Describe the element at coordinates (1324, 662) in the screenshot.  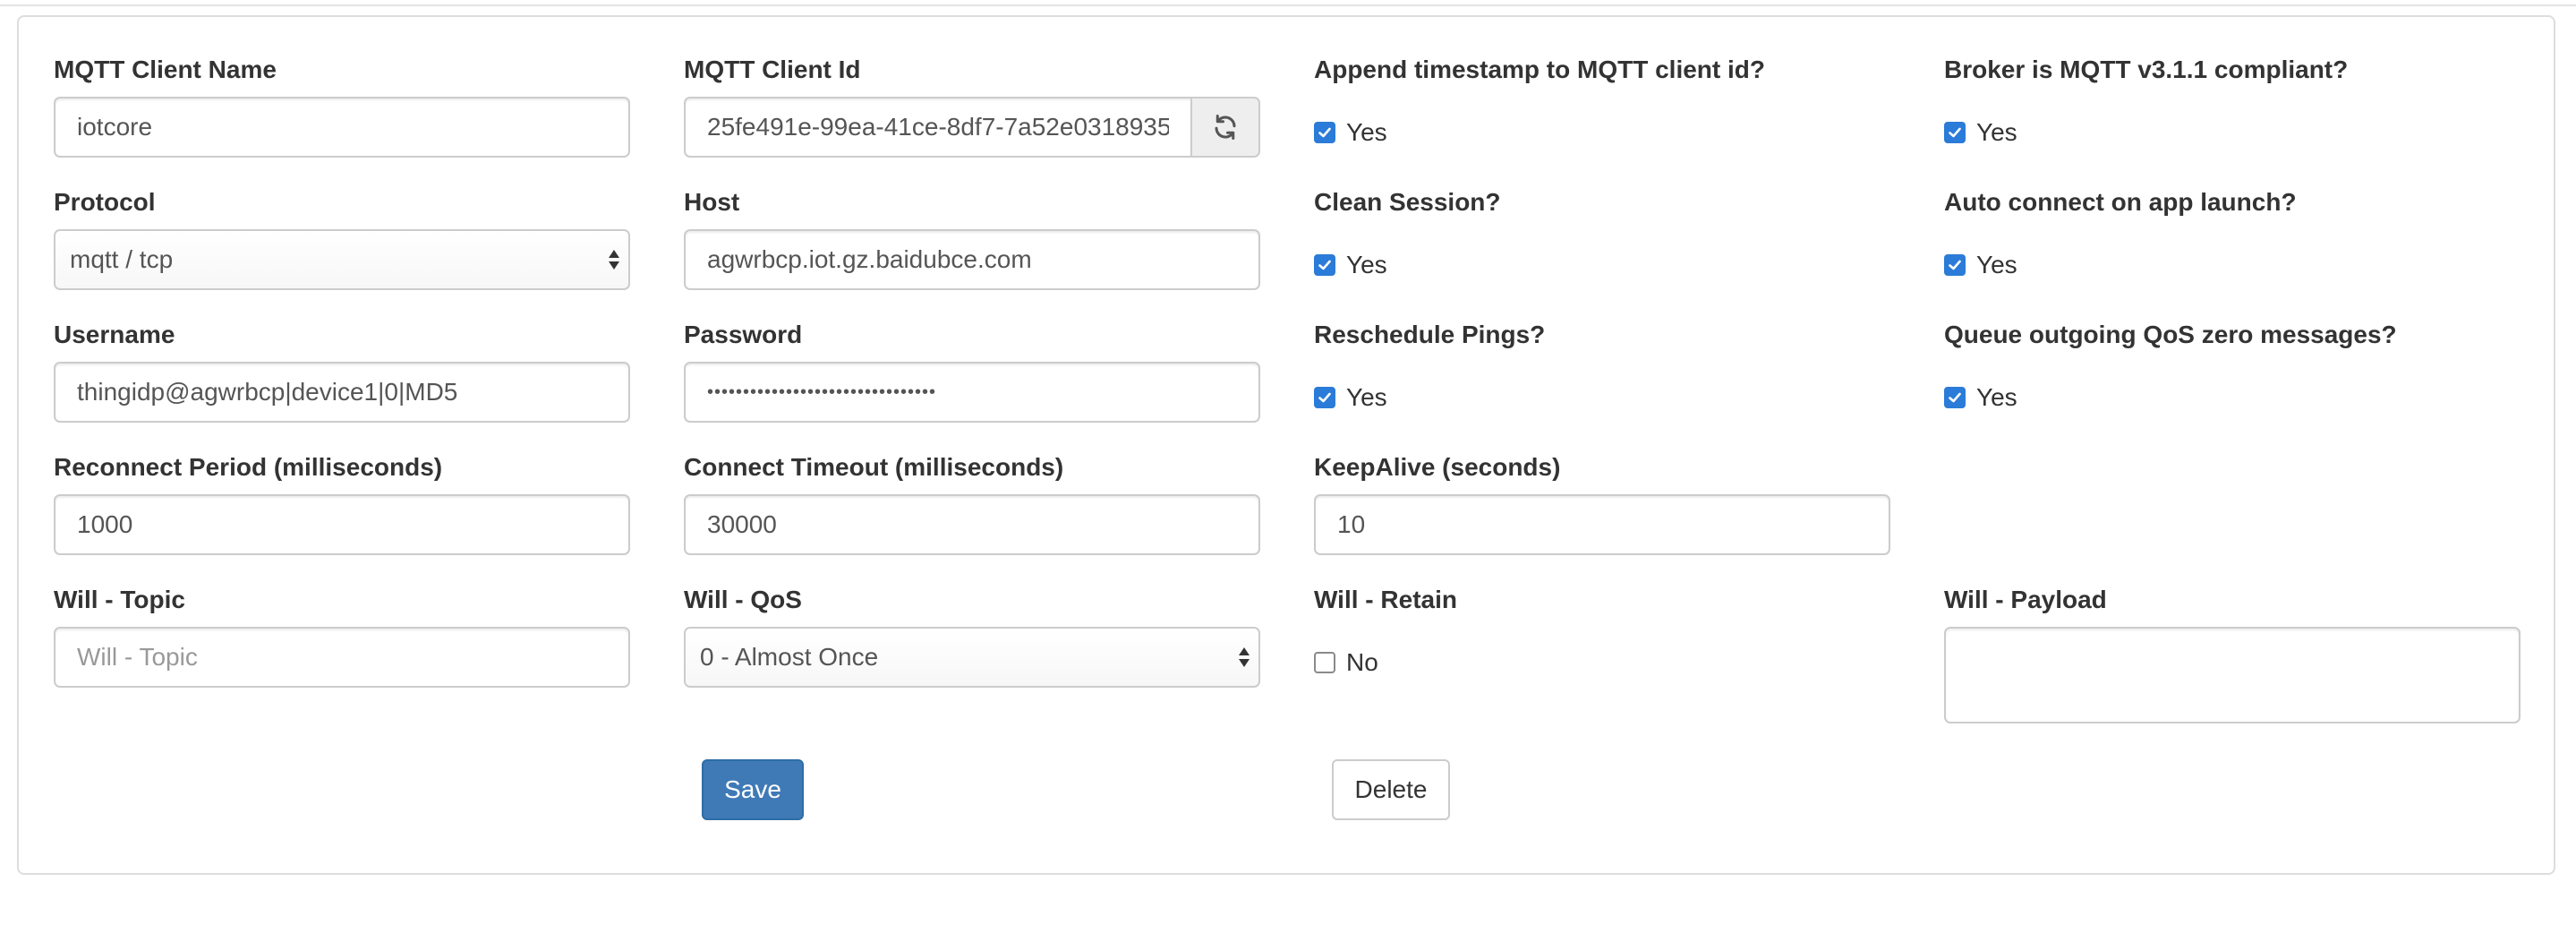
I see `will-retain-checkbox` at that location.